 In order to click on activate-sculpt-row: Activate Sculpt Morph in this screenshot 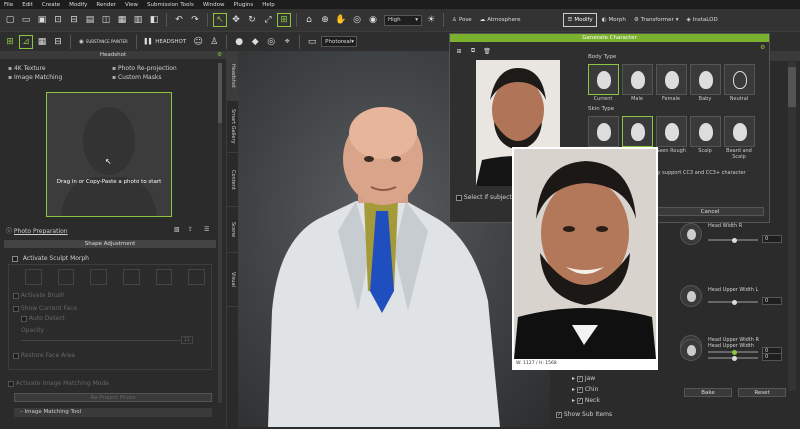, I will do `click(50, 258)`.